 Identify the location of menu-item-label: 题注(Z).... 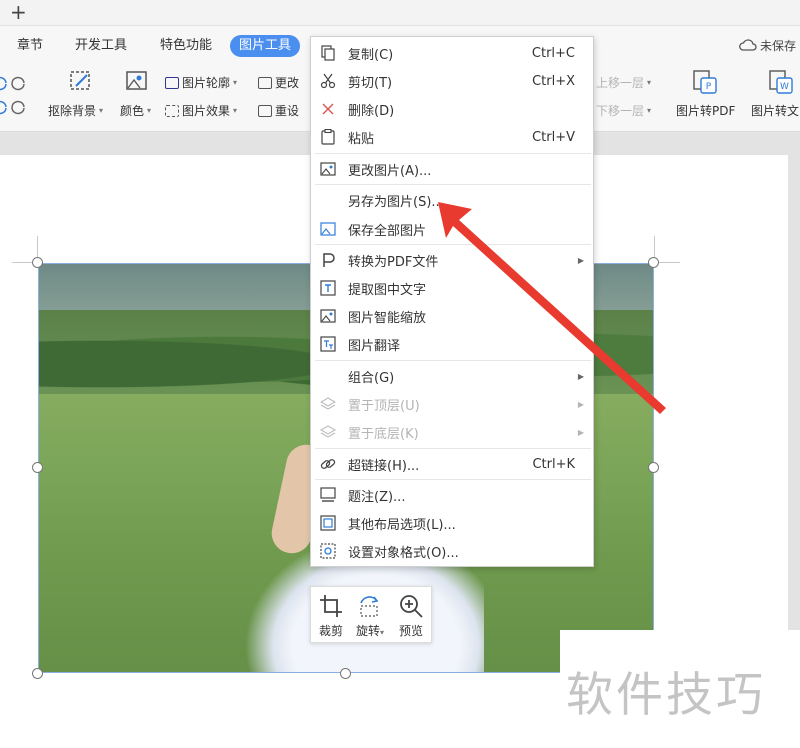
(377, 497).